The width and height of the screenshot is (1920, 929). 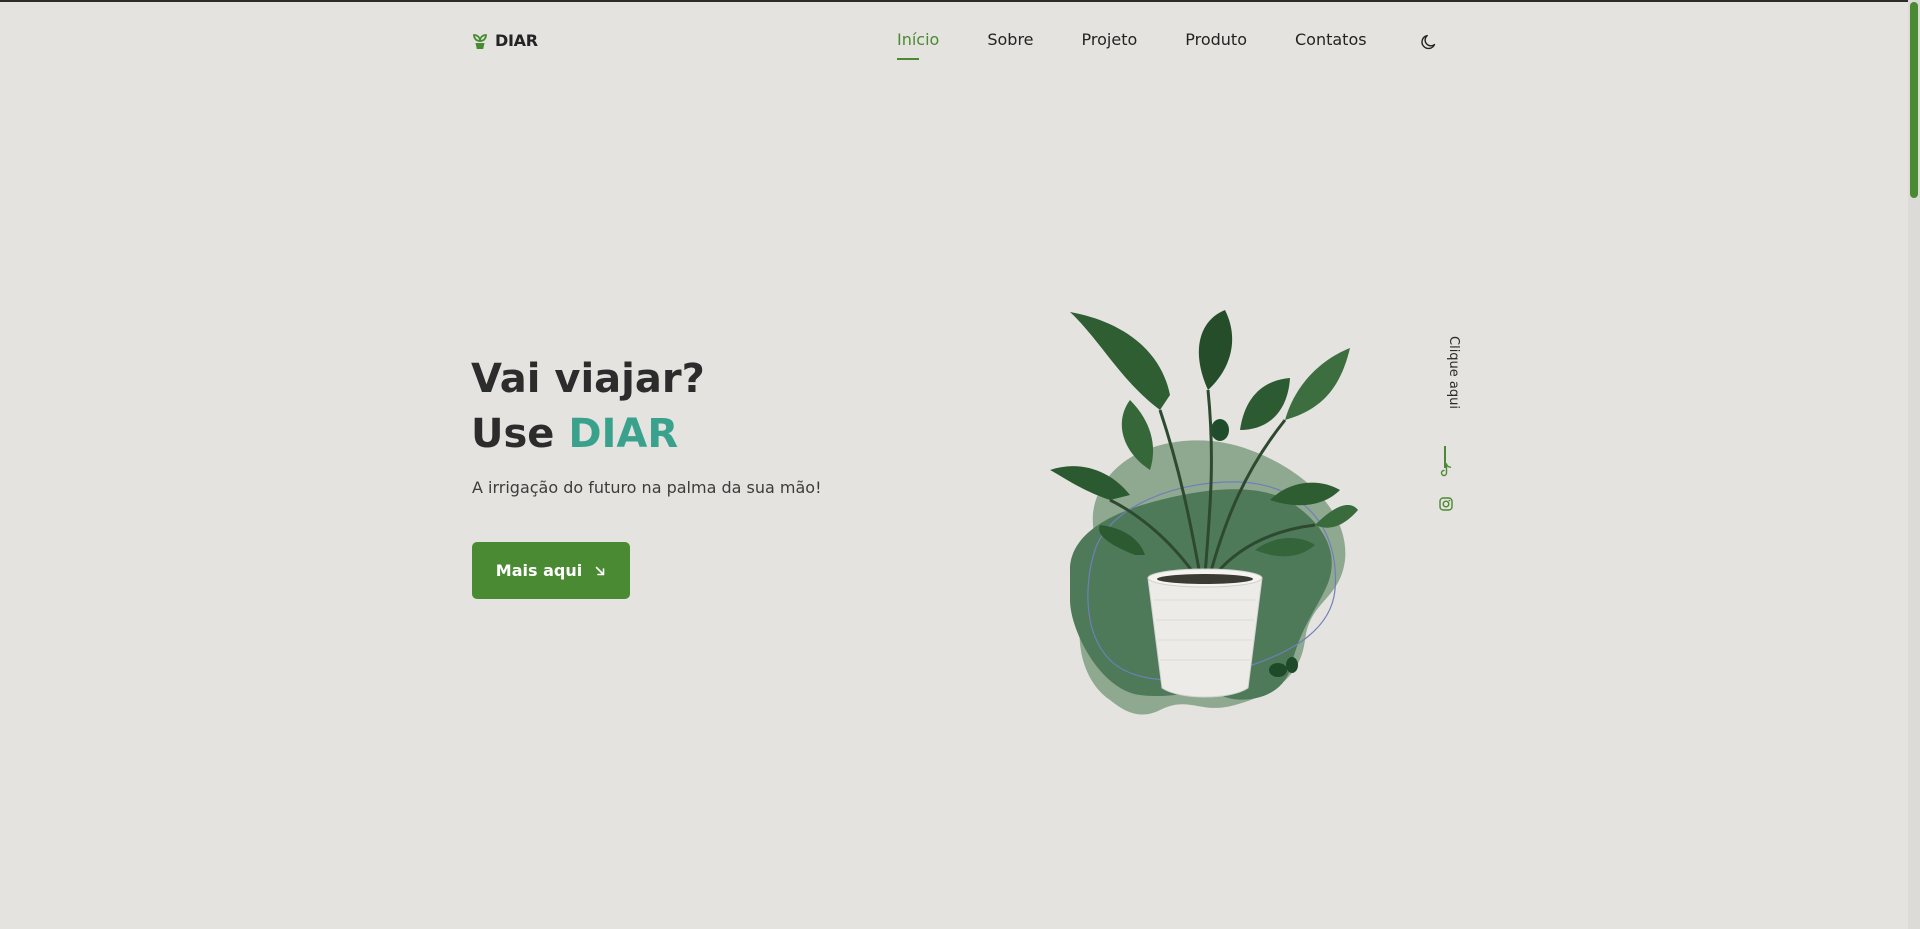 What do you see at coordinates (1446, 426) in the screenshot?
I see `social-links: Clique aqui` at bounding box center [1446, 426].